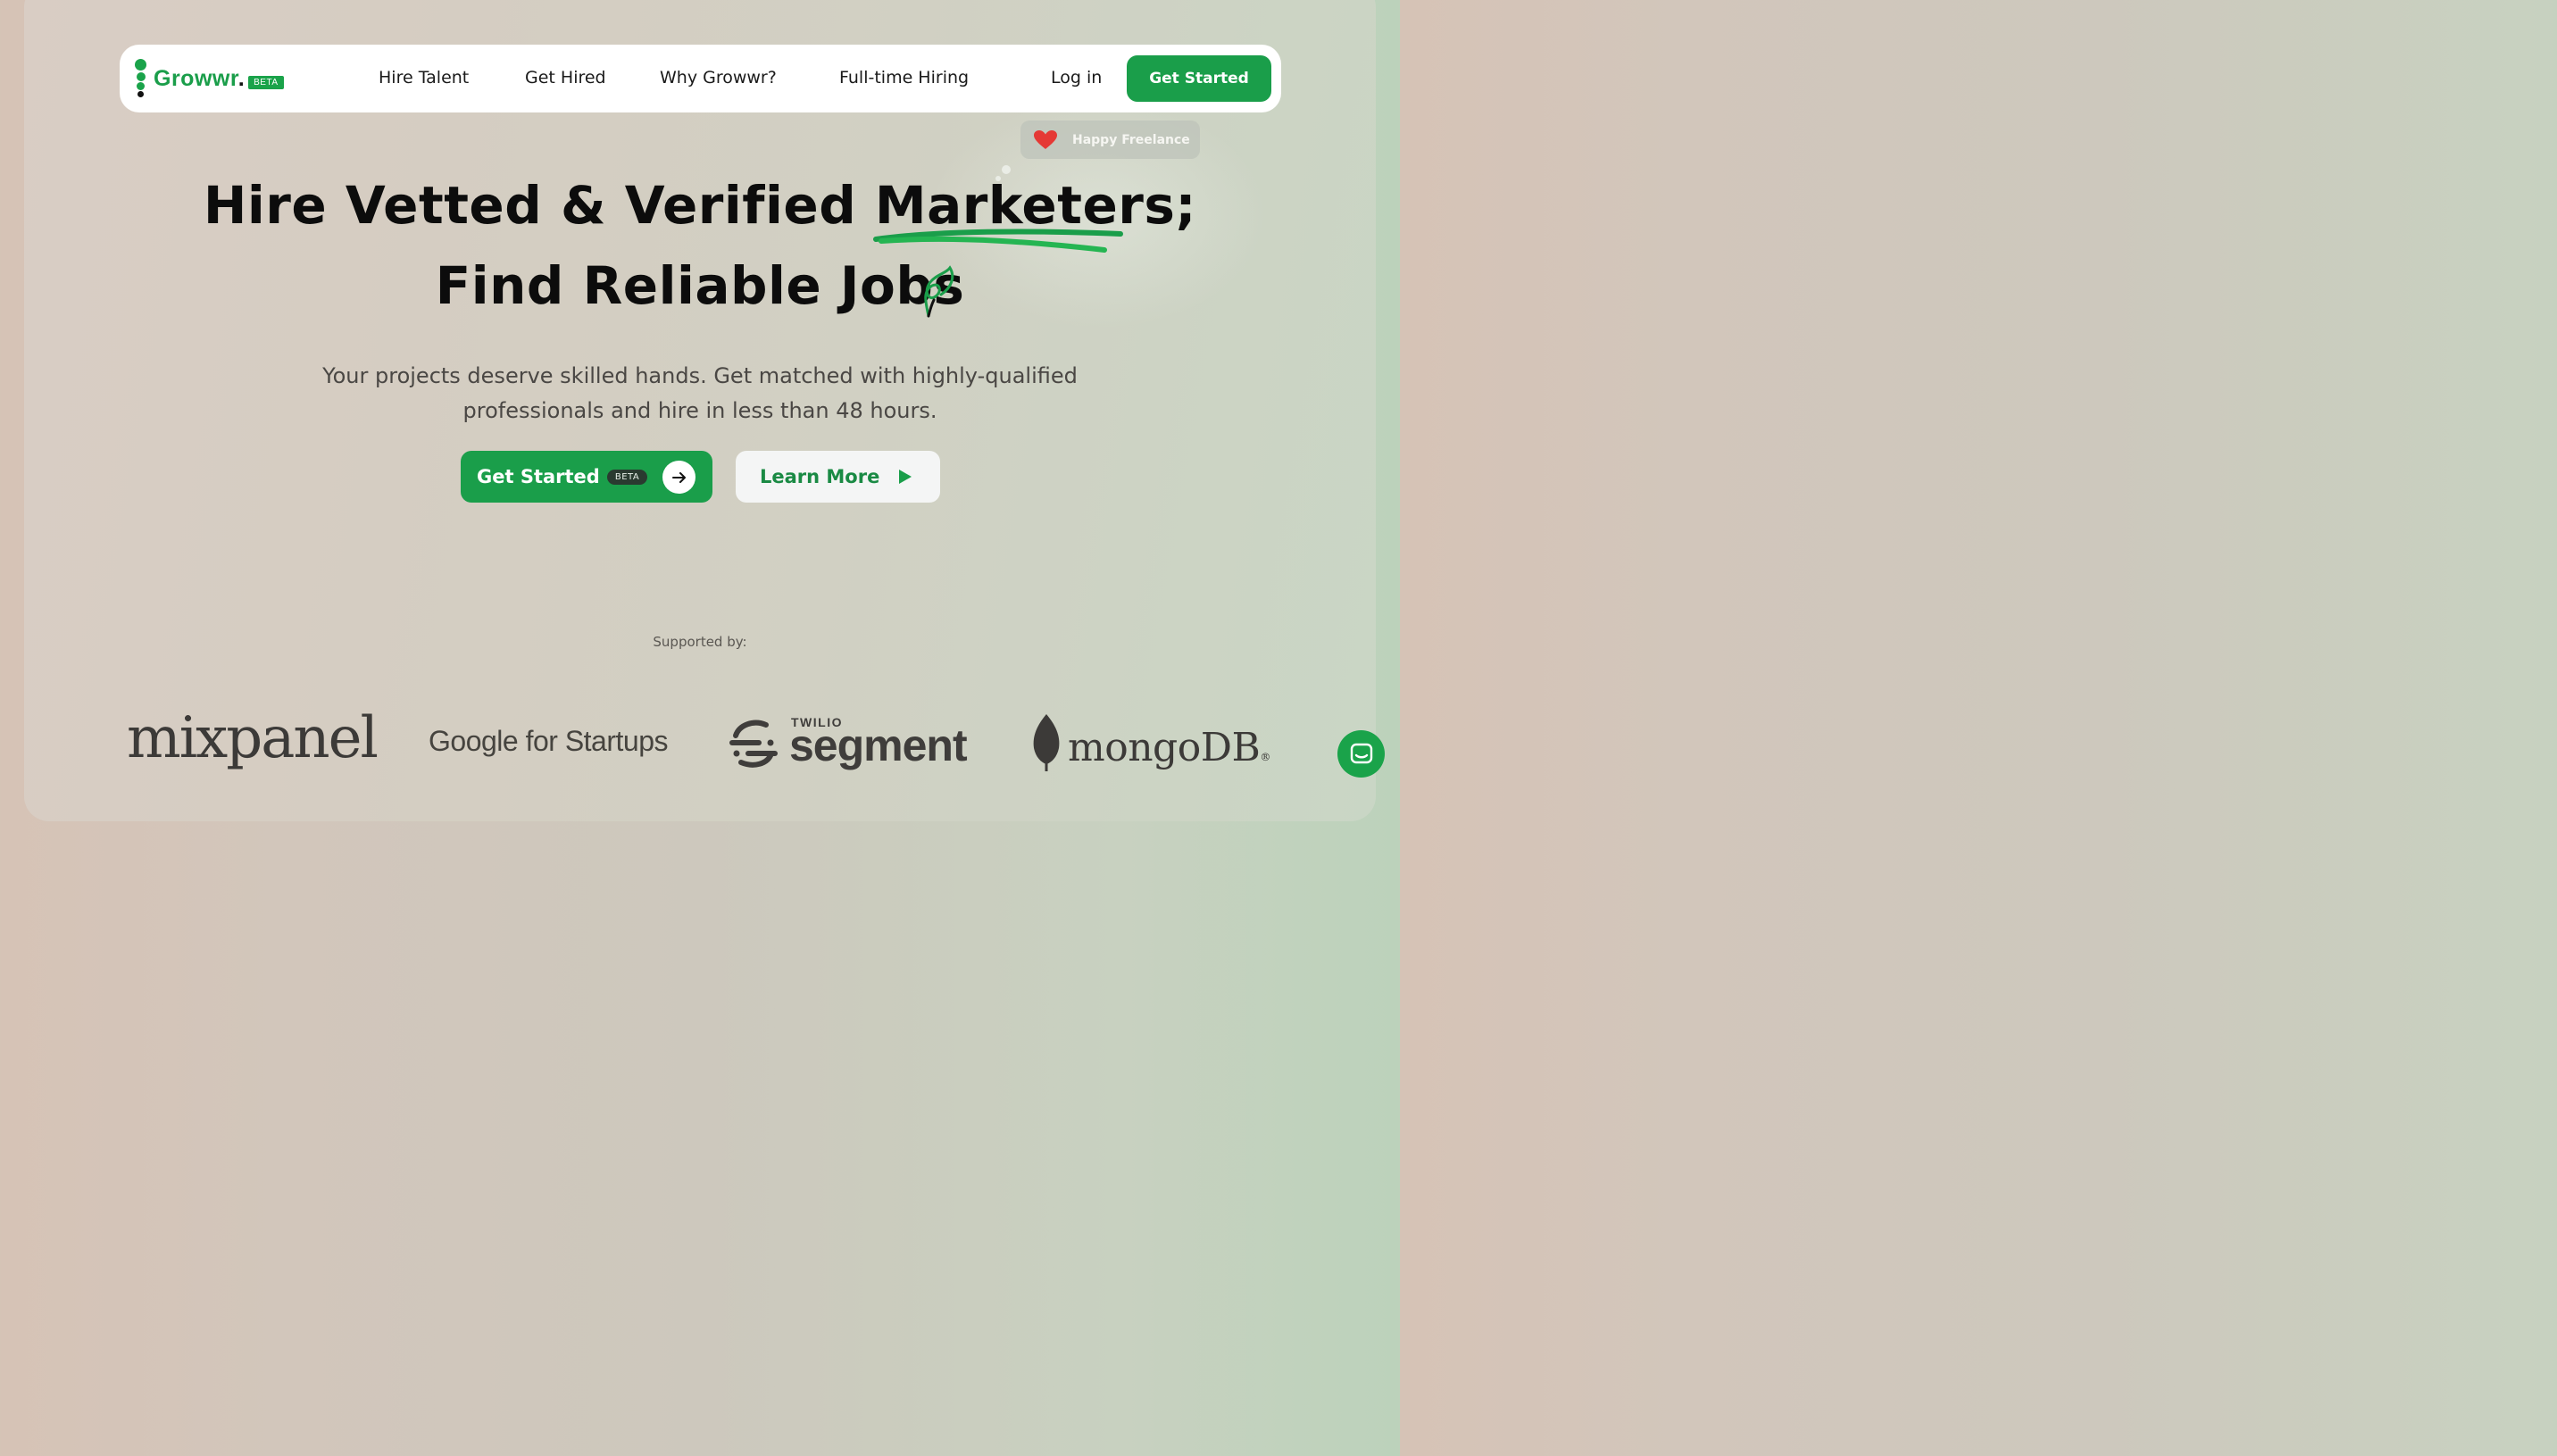  Describe the element at coordinates (879, 745) in the screenshot. I see `segment-wordmark: segment` at that location.